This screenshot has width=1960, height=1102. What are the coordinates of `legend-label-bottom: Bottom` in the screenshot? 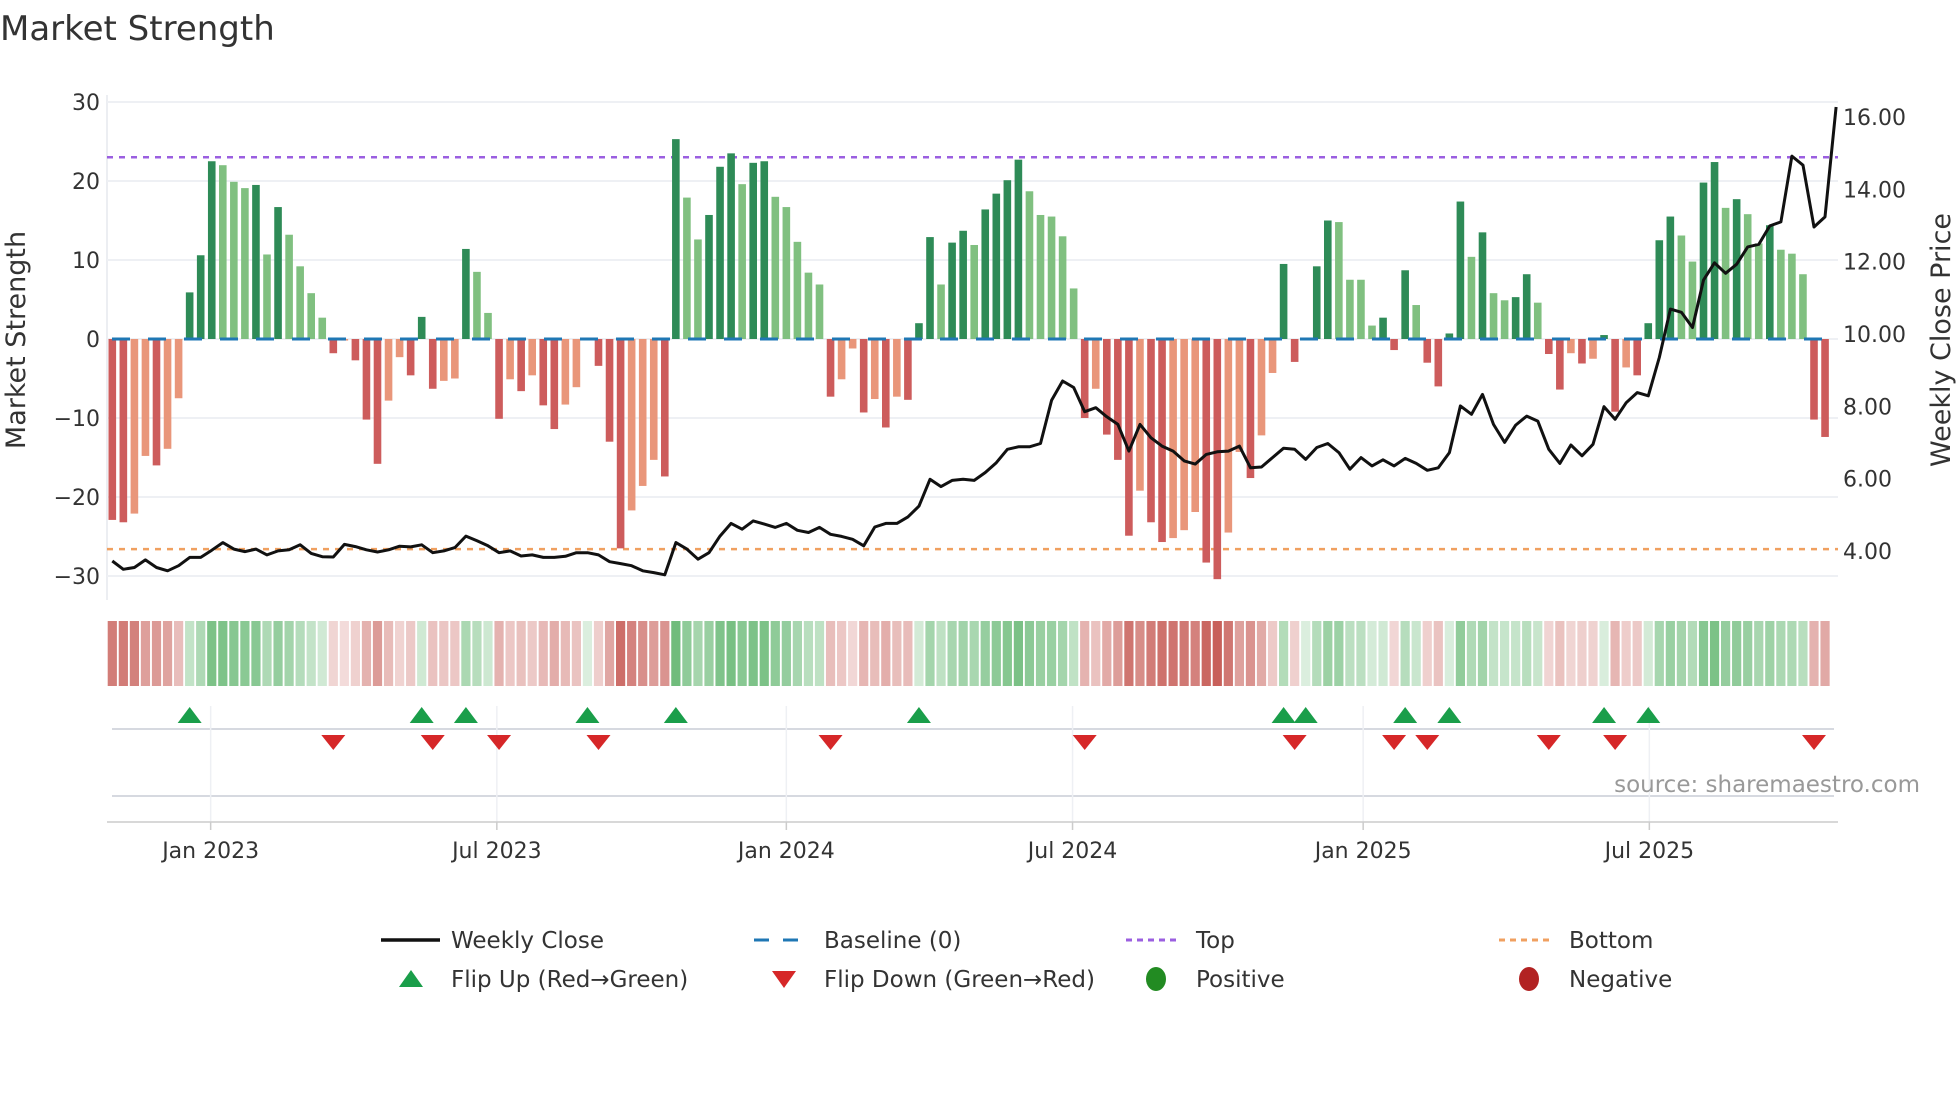 It's located at (1611, 941).